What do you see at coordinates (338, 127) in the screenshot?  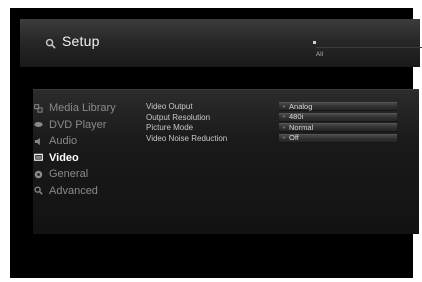 I see `picture-mode-select: ▸ Normal` at bounding box center [338, 127].